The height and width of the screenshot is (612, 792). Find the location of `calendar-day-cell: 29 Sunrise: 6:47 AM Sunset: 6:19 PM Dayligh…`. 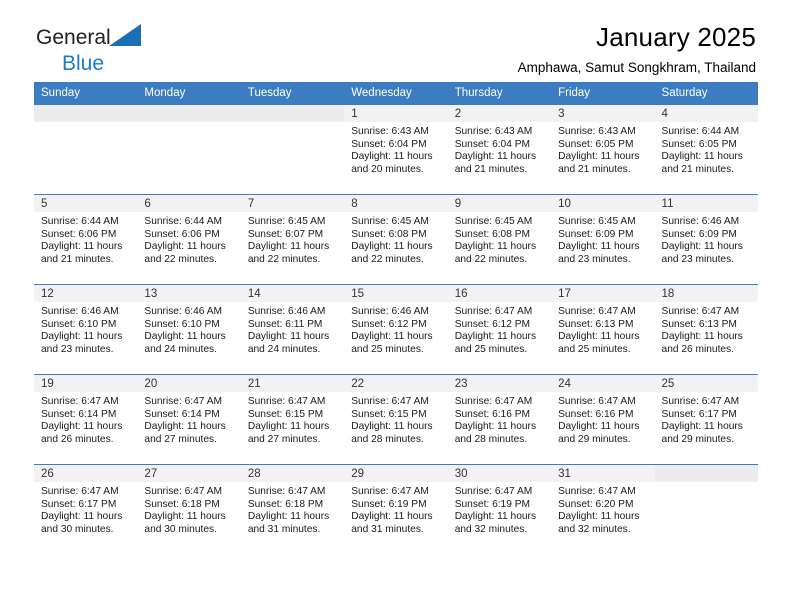

calendar-day-cell: 29 Sunrise: 6:47 AM Sunset: 6:19 PM Dayligh… is located at coordinates (396, 509).